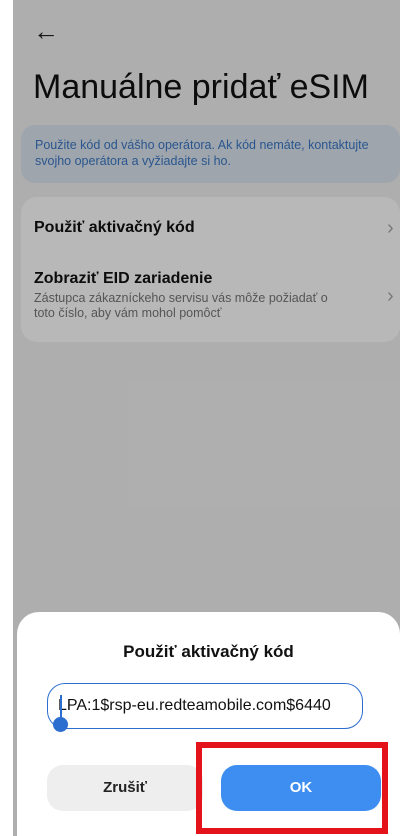 Image resolution: width=400 pixels, height=836 pixels. What do you see at coordinates (208, 651) in the screenshot?
I see `dialog-title: Použiť aktivačný kód` at bounding box center [208, 651].